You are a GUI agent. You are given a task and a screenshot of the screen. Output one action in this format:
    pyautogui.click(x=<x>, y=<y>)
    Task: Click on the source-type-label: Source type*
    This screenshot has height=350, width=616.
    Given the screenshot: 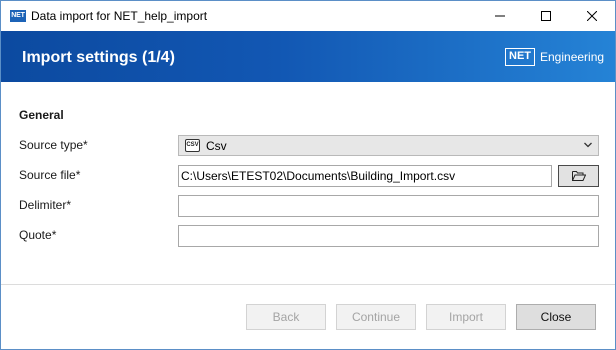 What is the action you would take?
    pyautogui.click(x=53, y=145)
    